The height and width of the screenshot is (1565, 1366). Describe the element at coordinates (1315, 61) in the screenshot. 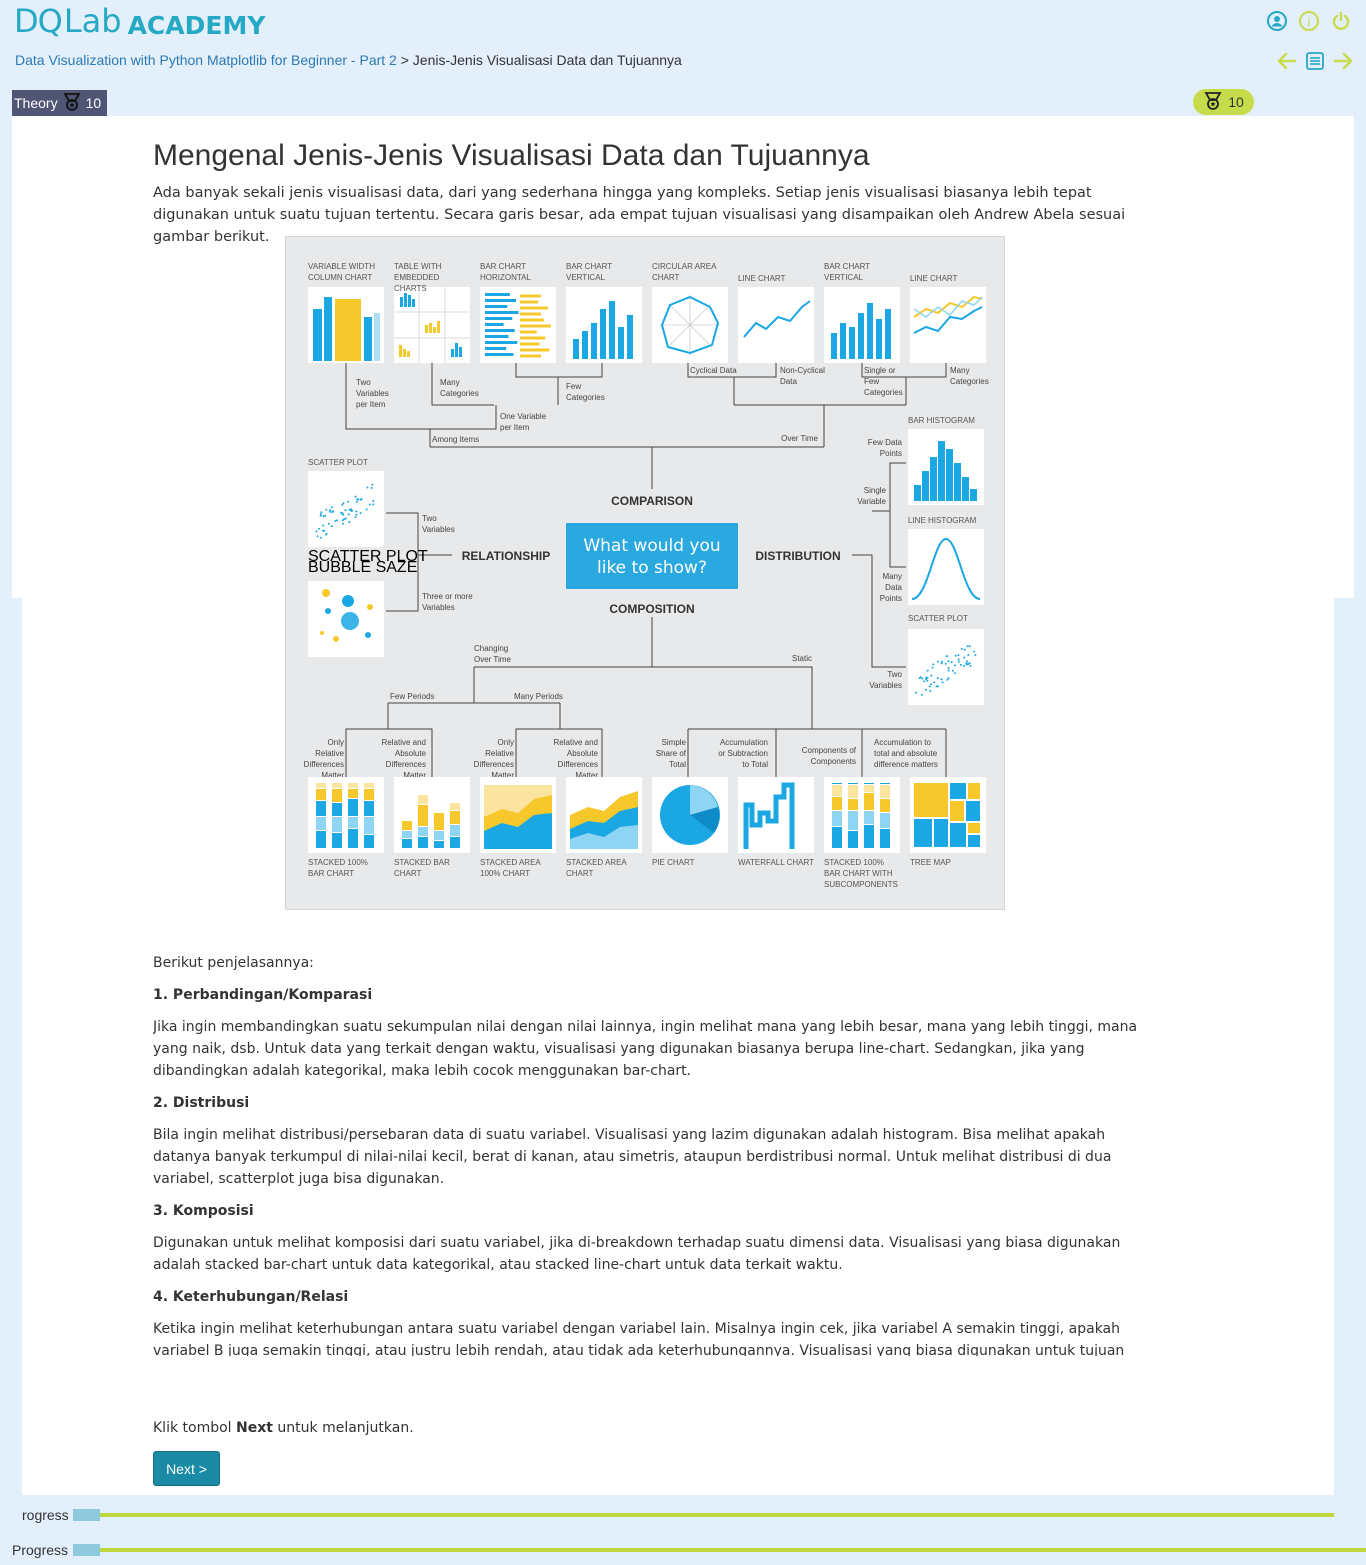

I see `list-icon` at that location.